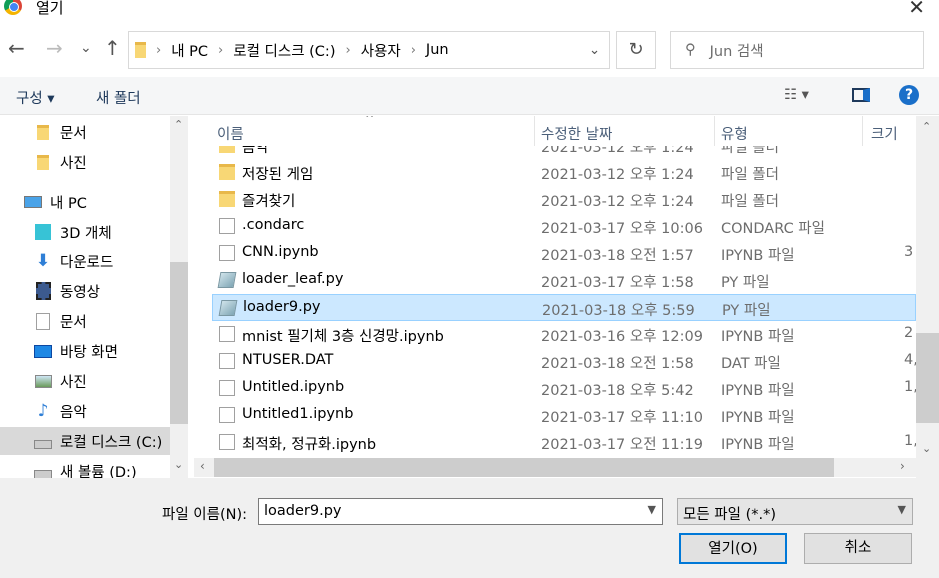  Describe the element at coordinates (564, 199) in the screenshot. I see `file-row: 즐겨찾기 2021-03-12 오후 1:24 파일 폴더` at that location.